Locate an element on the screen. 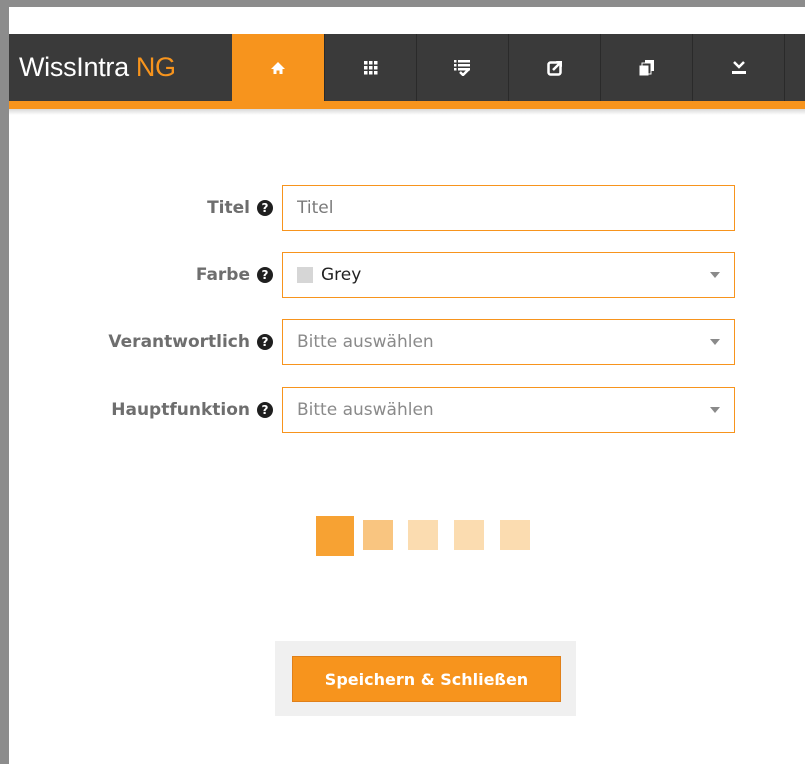 This screenshot has width=805, height=764. nav-checklist-button is located at coordinates (462, 67).